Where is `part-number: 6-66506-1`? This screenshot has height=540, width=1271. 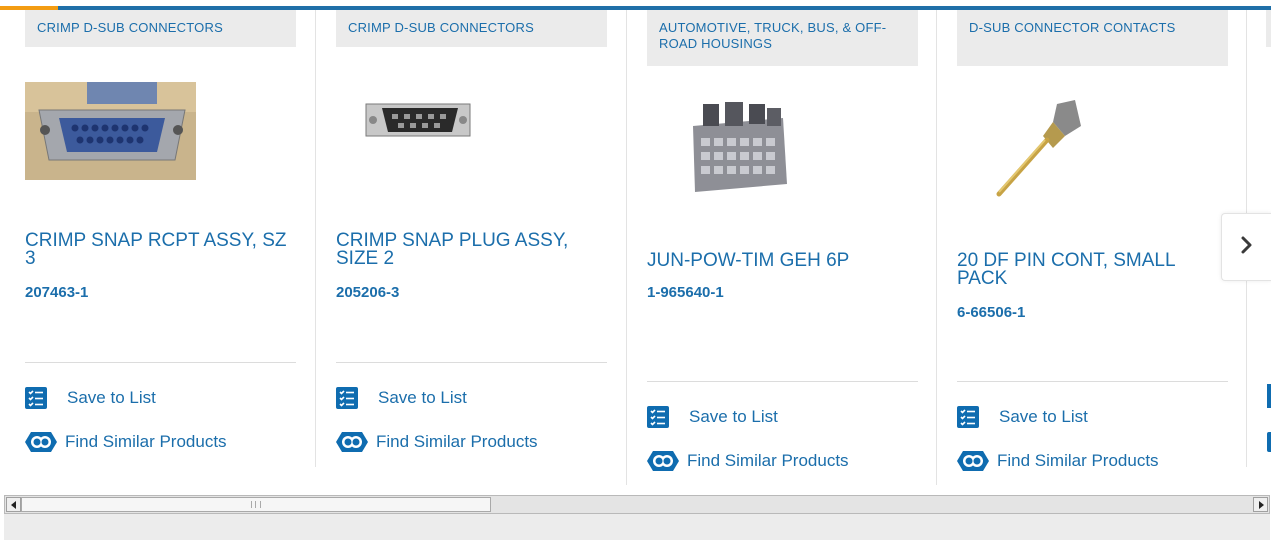 part-number: 6-66506-1 is located at coordinates (991, 312).